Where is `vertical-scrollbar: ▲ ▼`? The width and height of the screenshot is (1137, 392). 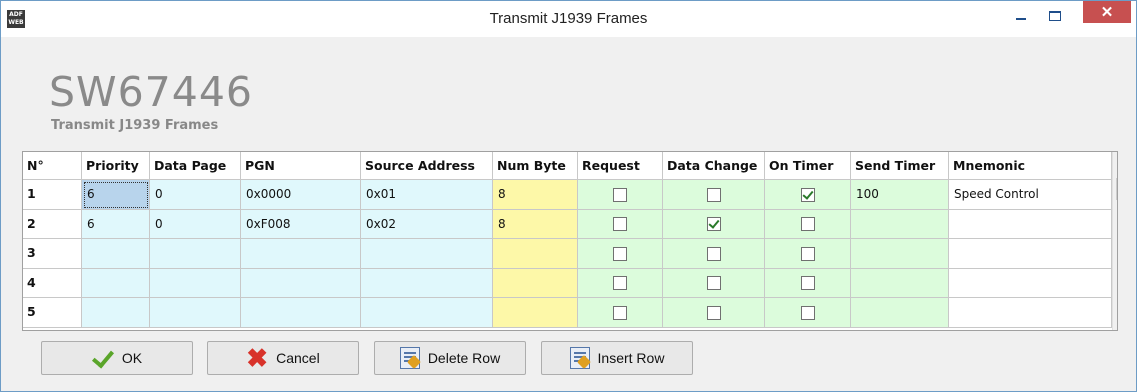
vertical-scrollbar: ▲ ▼ is located at coordinates (1114, 241).